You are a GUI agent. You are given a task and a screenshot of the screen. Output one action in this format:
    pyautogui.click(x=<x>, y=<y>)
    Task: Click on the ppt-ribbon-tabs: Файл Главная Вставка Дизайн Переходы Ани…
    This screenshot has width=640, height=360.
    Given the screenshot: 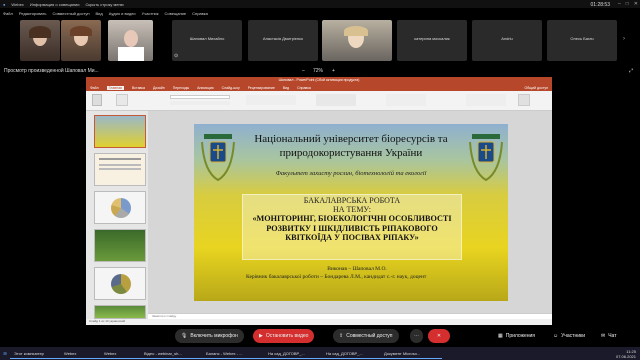 What is the action you would take?
    pyautogui.click(x=319, y=87)
    